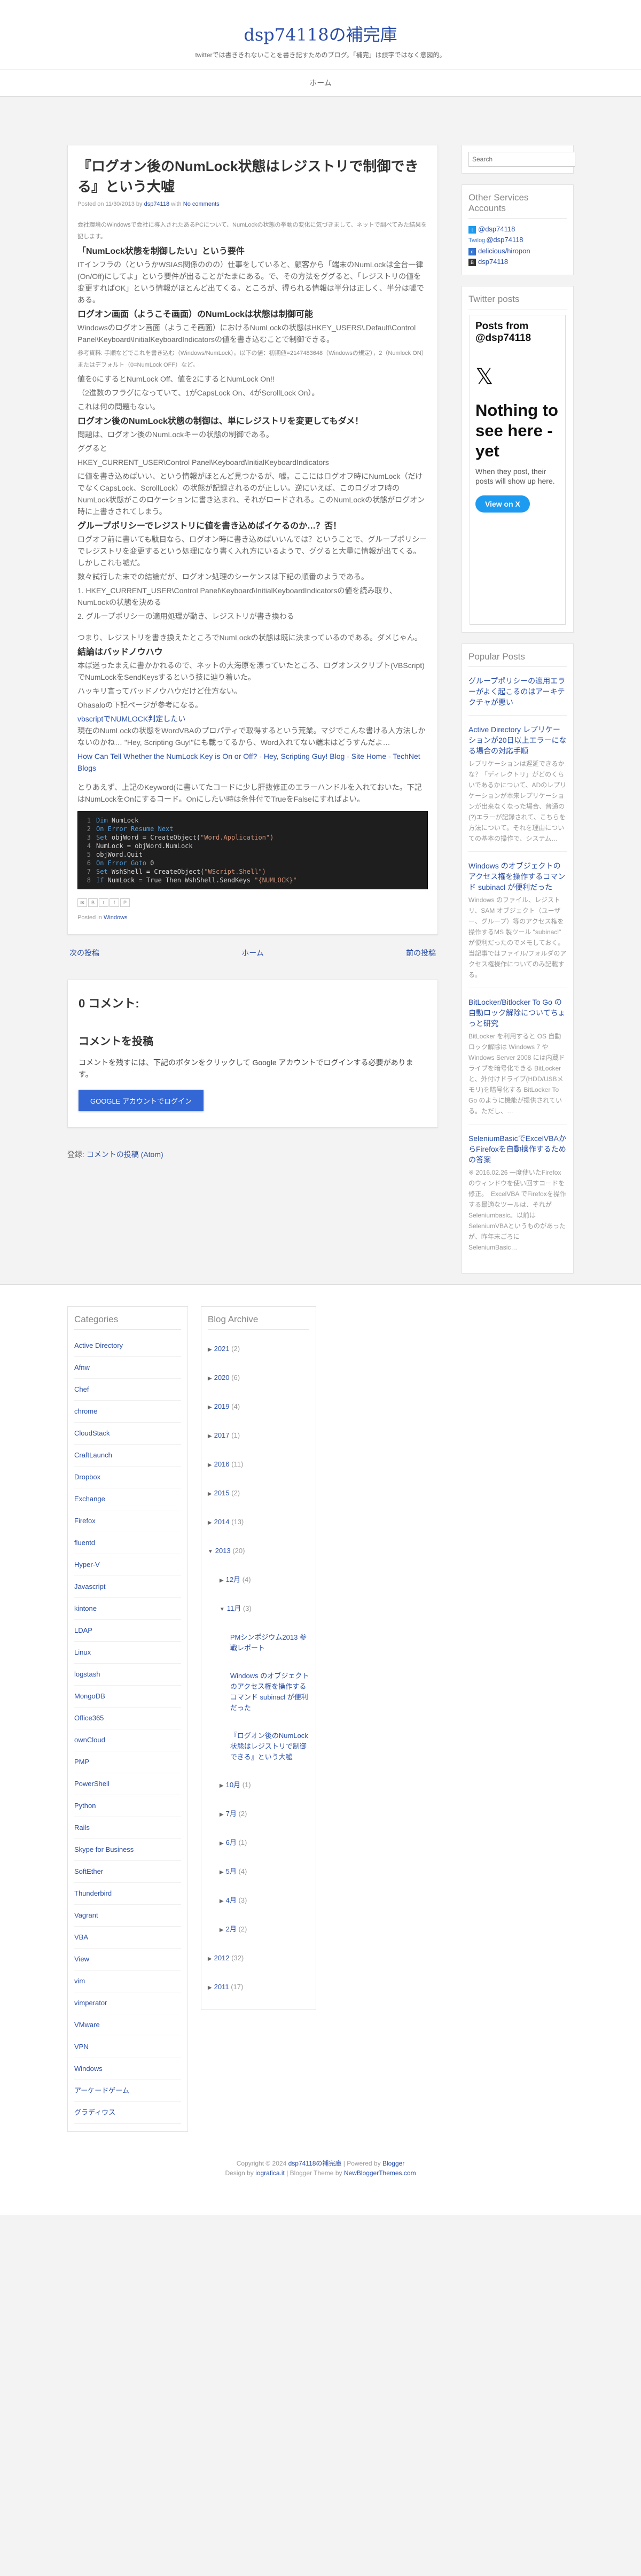 Image resolution: width=641 pixels, height=2576 pixels. What do you see at coordinates (233, 1785) in the screenshot?
I see `archive-link: 10月` at bounding box center [233, 1785].